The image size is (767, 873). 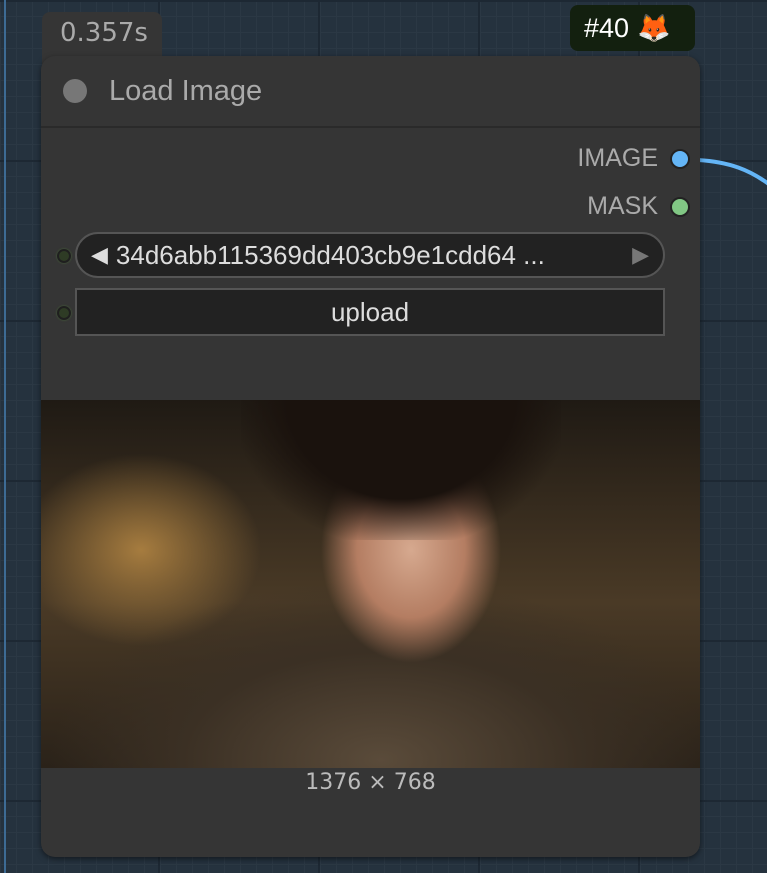 I want to click on upload-button: upload, so click(x=370, y=312).